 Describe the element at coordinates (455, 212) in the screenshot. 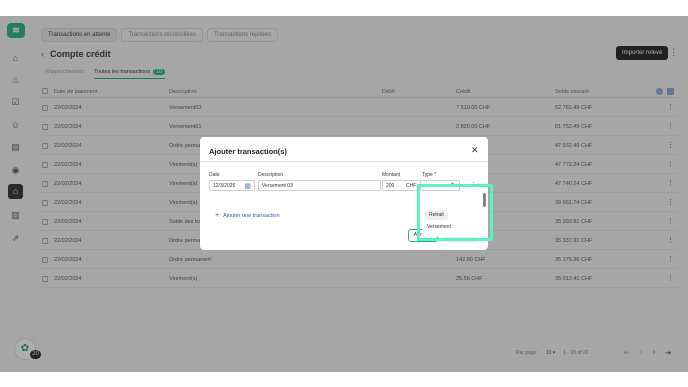

I see `focus-highlight` at that location.